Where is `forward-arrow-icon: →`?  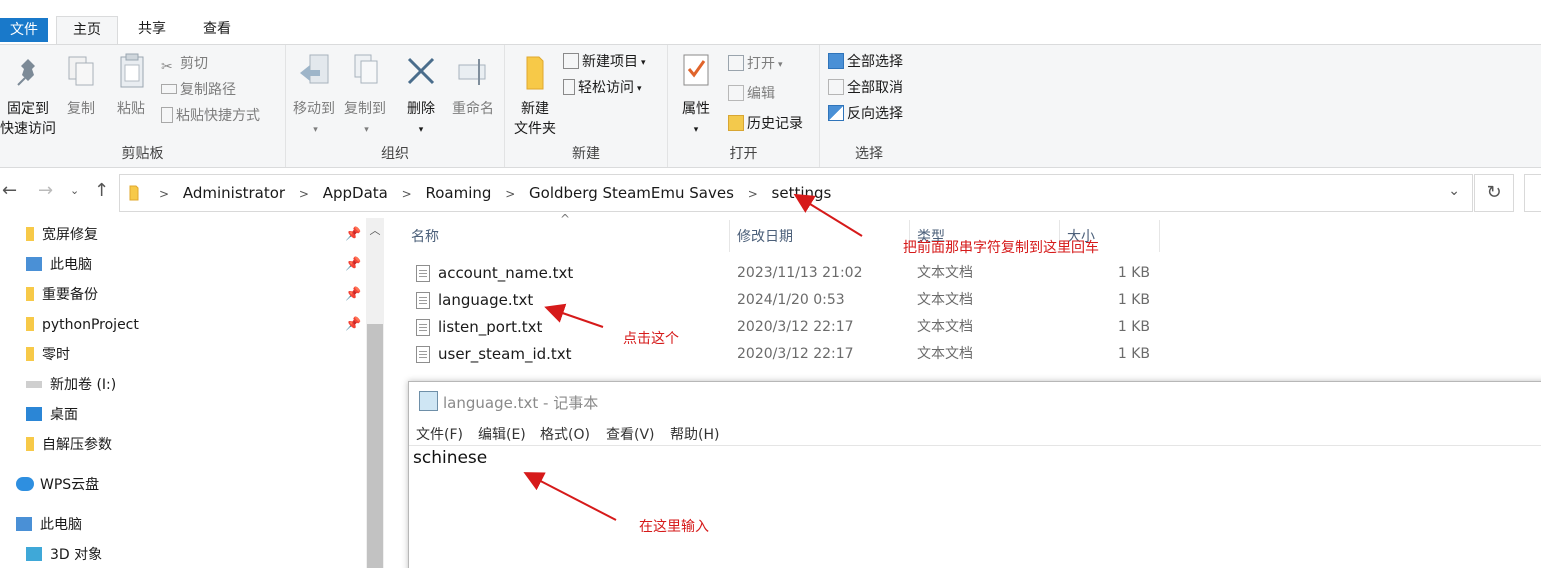 forward-arrow-icon: → is located at coordinates (45, 190).